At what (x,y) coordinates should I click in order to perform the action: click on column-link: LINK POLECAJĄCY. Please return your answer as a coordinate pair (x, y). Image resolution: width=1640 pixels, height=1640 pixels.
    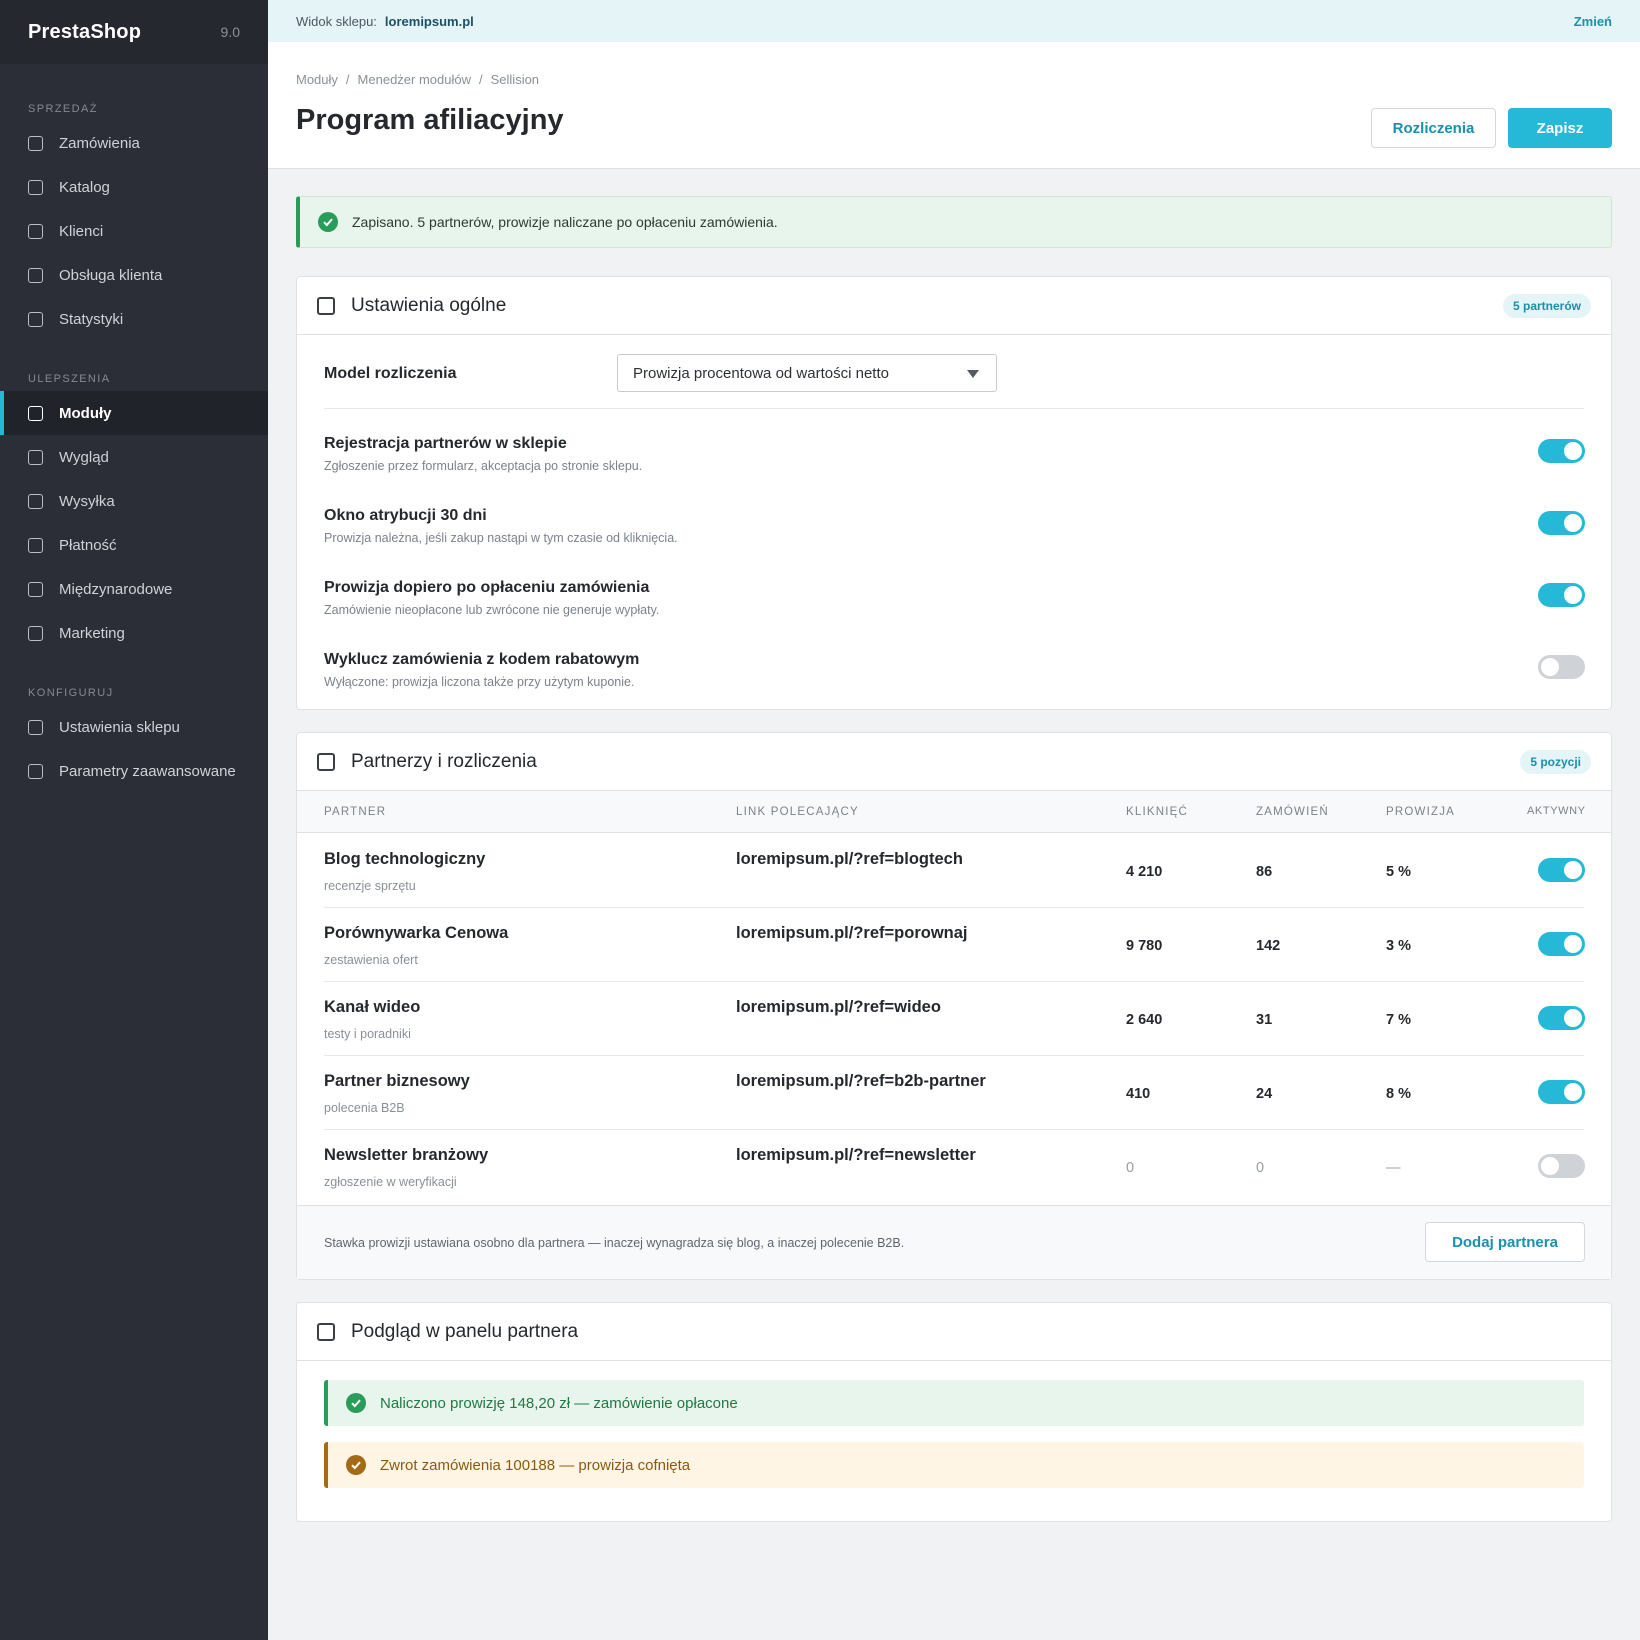
    Looking at the image, I should click on (797, 812).